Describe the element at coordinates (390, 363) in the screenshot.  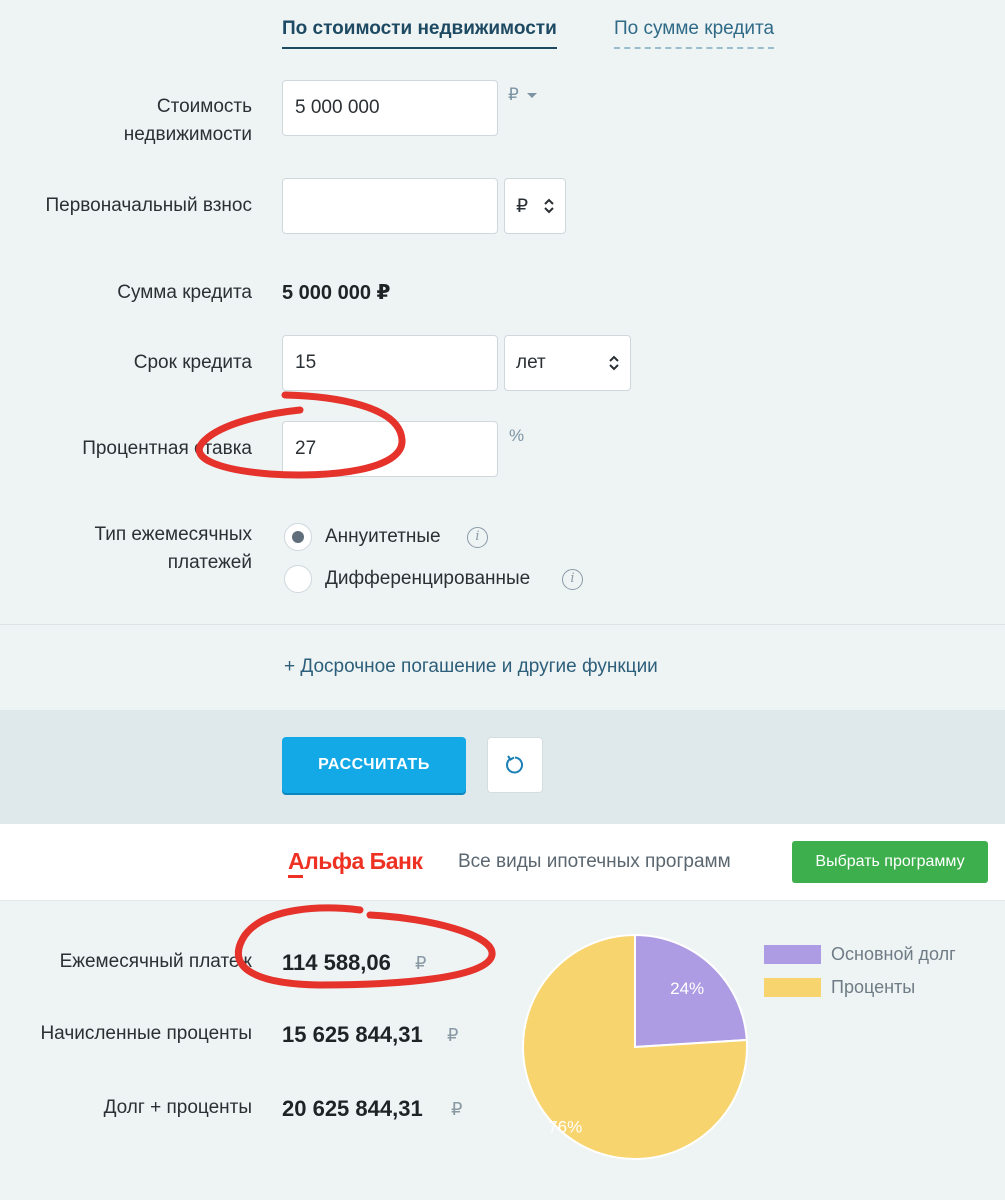
I see `loan-term-input: 15` at that location.